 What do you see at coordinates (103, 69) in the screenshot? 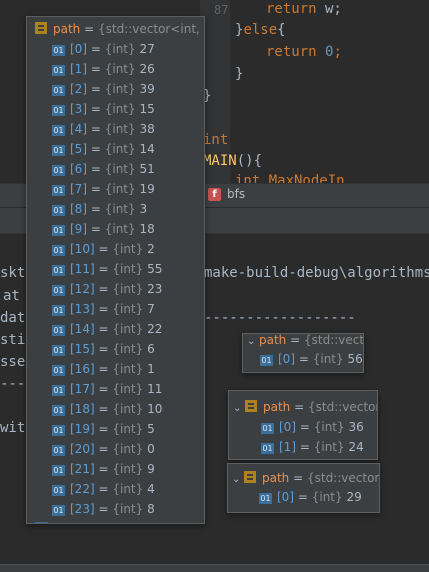
I see `list-item: 01 [1] = {int} 26` at bounding box center [103, 69].